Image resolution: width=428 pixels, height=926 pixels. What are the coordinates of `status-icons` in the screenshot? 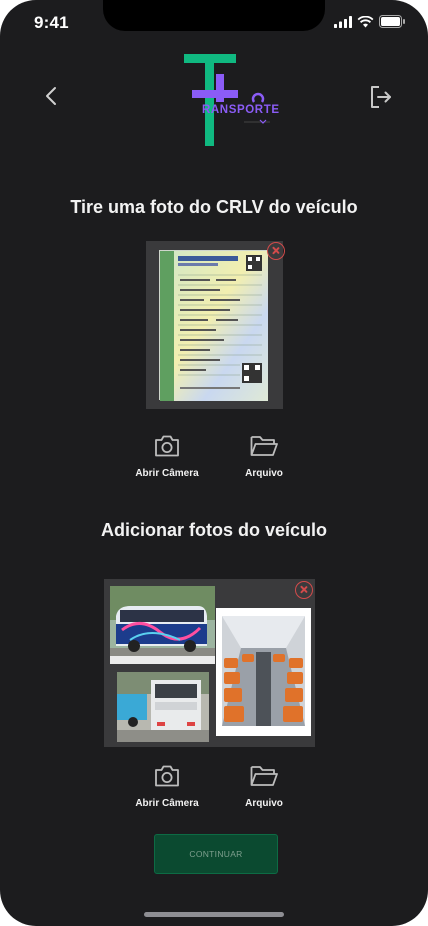 It's located at (370, 21).